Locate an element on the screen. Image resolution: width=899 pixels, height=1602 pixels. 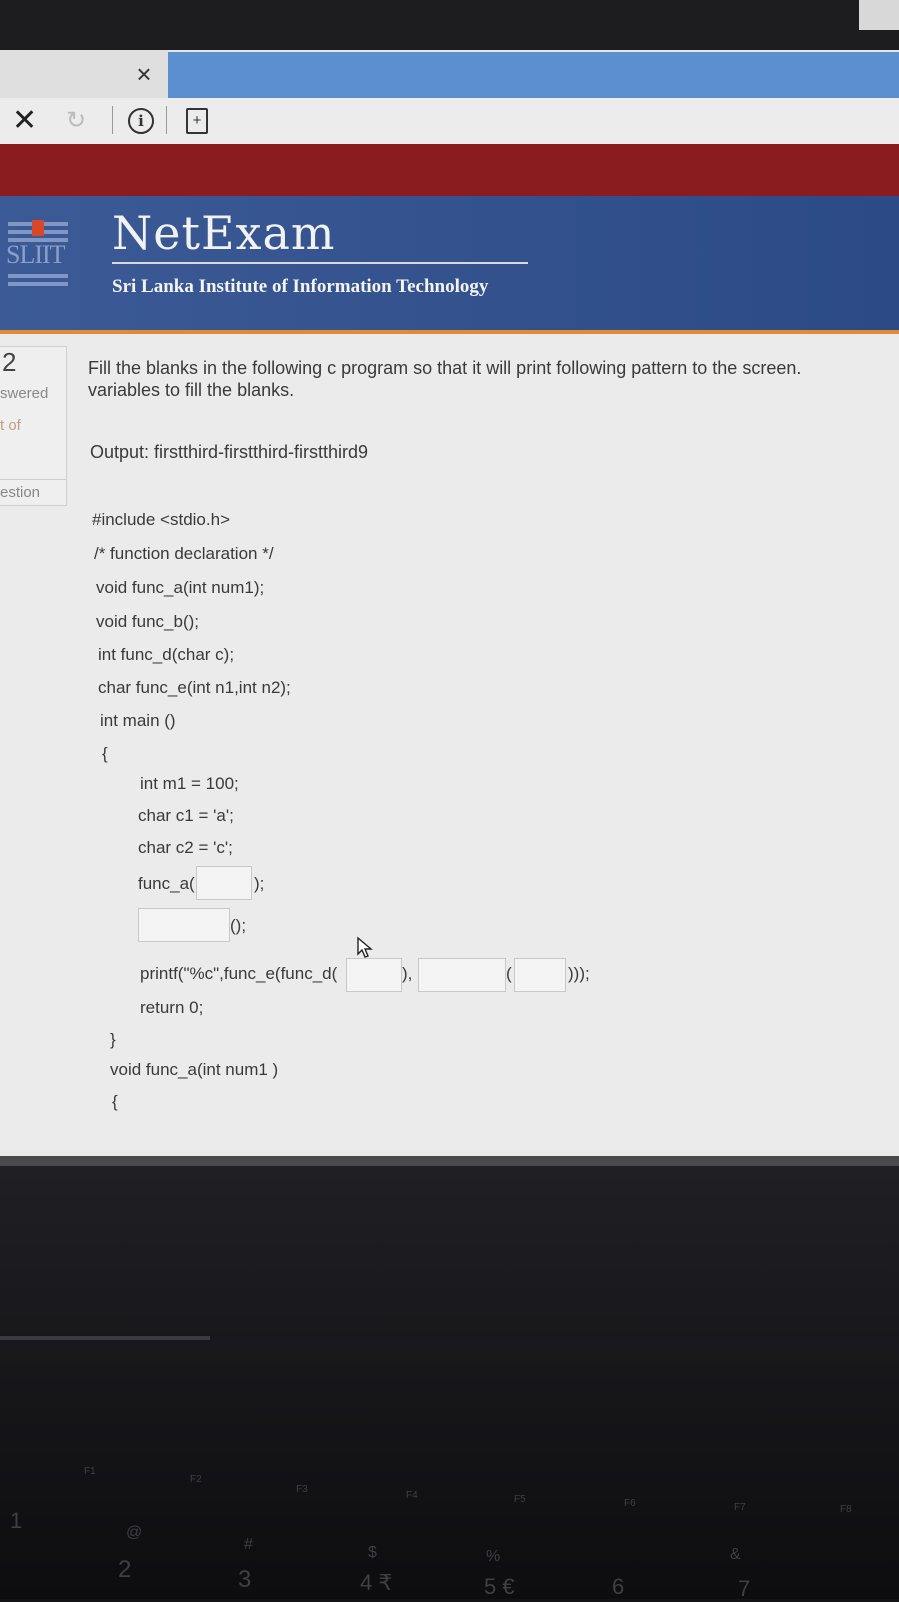
code-line: void func_b(); is located at coordinates (147, 621).